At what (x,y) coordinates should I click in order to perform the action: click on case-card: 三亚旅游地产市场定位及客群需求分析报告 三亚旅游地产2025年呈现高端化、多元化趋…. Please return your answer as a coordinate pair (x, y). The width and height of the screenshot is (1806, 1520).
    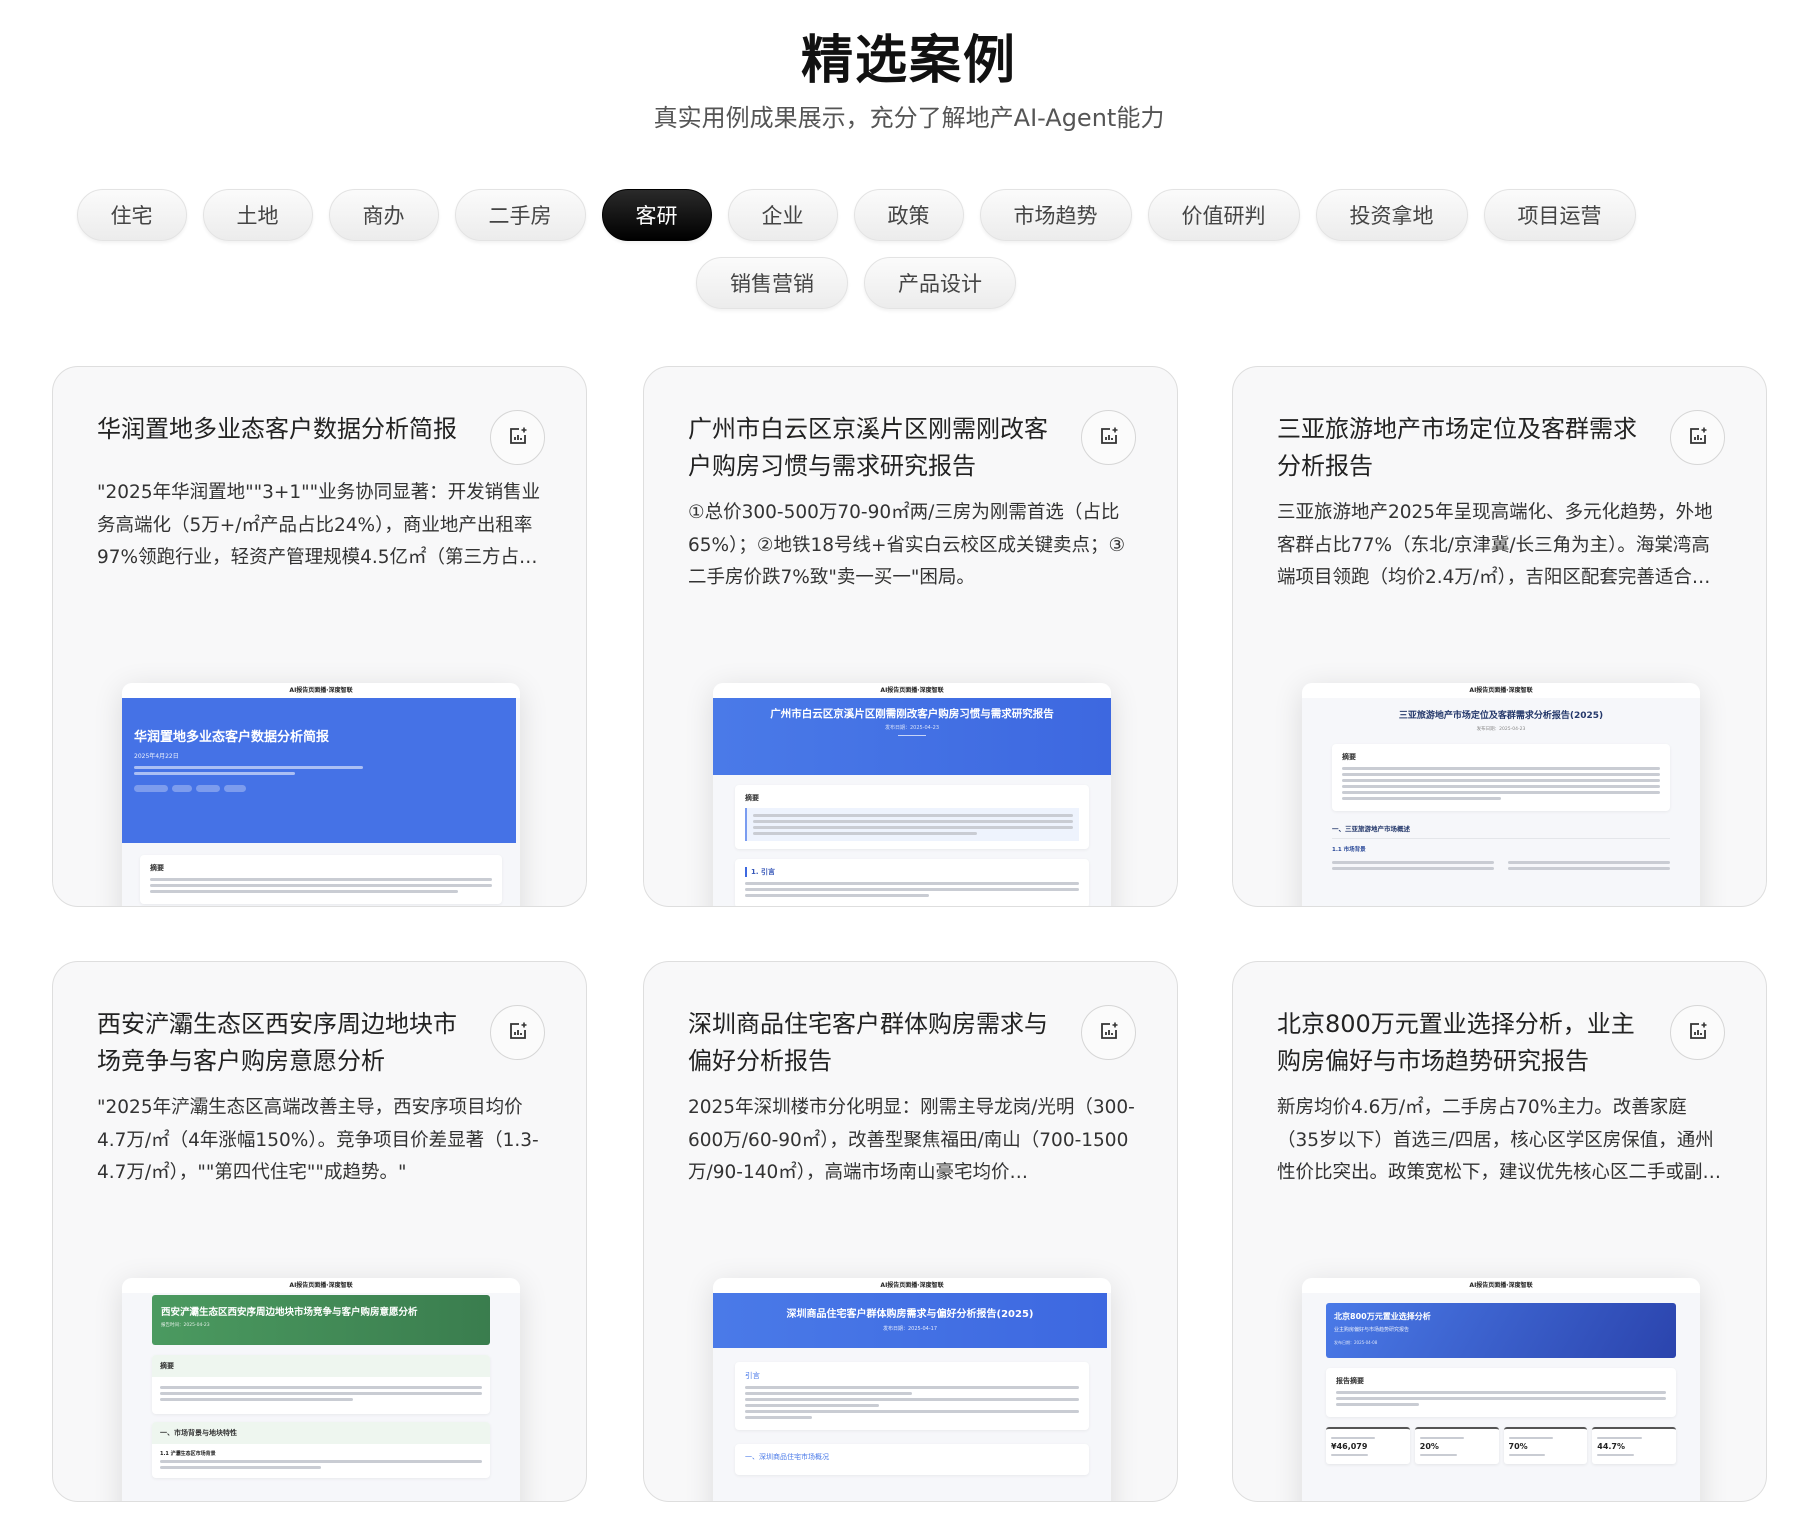
    Looking at the image, I should click on (1499, 636).